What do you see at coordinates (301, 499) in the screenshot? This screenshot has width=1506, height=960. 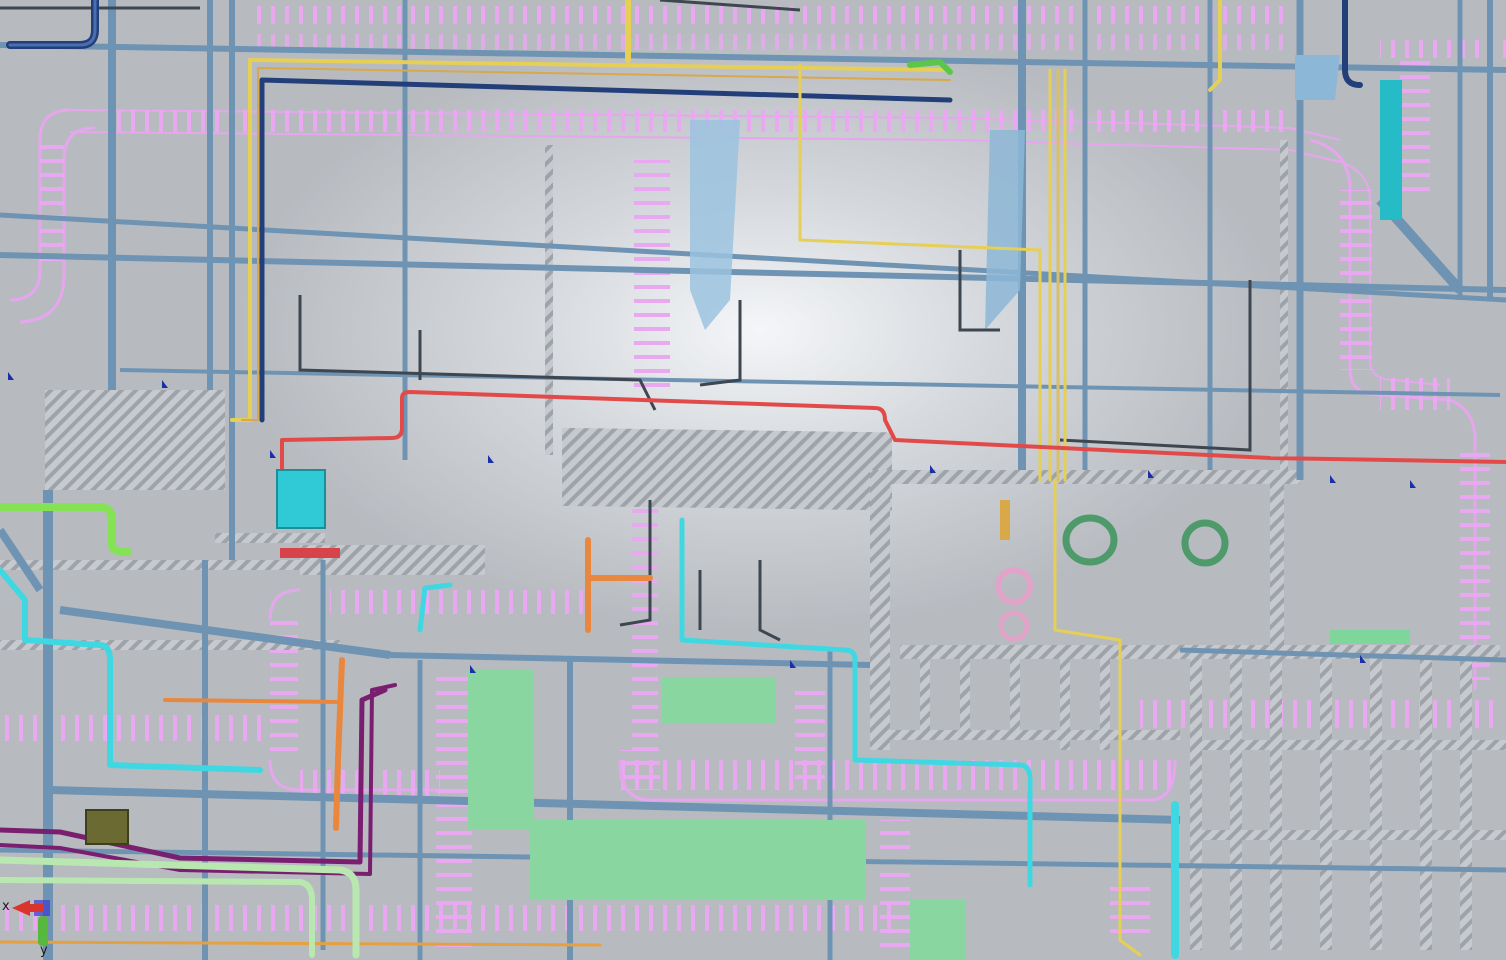 I see `equipment-cyan-box` at bounding box center [301, 499].